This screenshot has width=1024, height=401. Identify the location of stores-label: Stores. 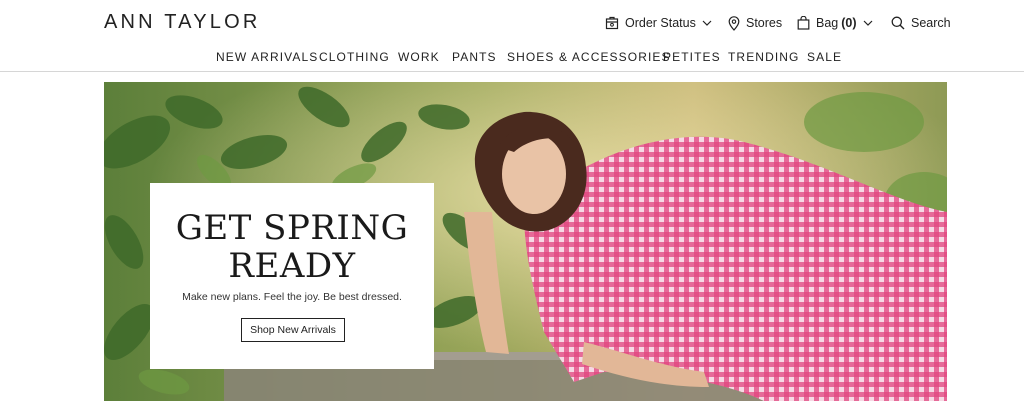
(764, 23).